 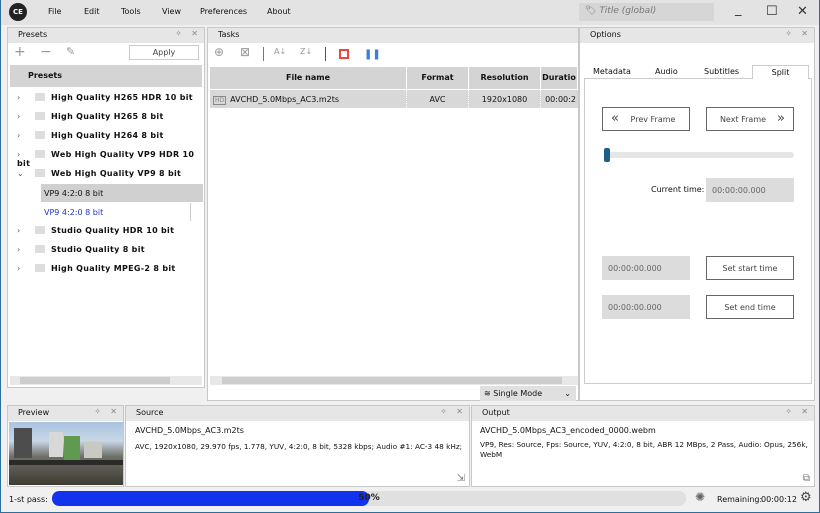 I want to click on sort-za-icon: Z↓, so click(x=306, y=51).